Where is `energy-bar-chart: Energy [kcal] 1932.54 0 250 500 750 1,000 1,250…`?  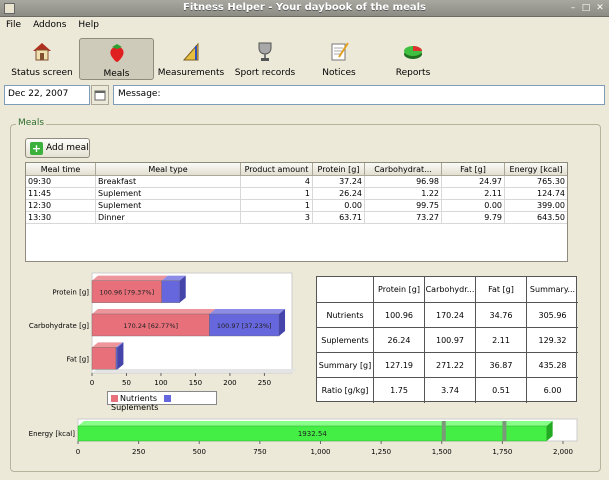 energy-bar-chart: Energy [kcal] 1932.54 0 250 500 750 1,000 1,250… is located at coordinates (303, 437).